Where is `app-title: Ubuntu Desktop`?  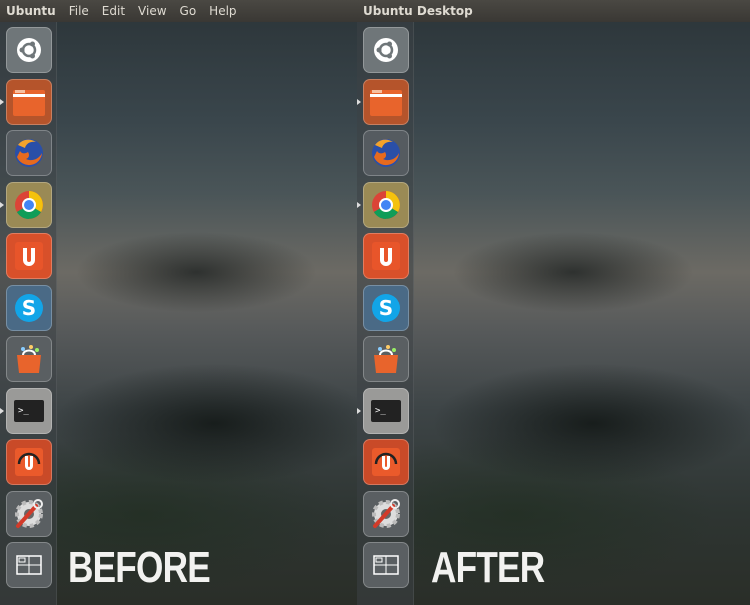
app-title: Ubuntu Desktop is located at coordinates (418, 11).